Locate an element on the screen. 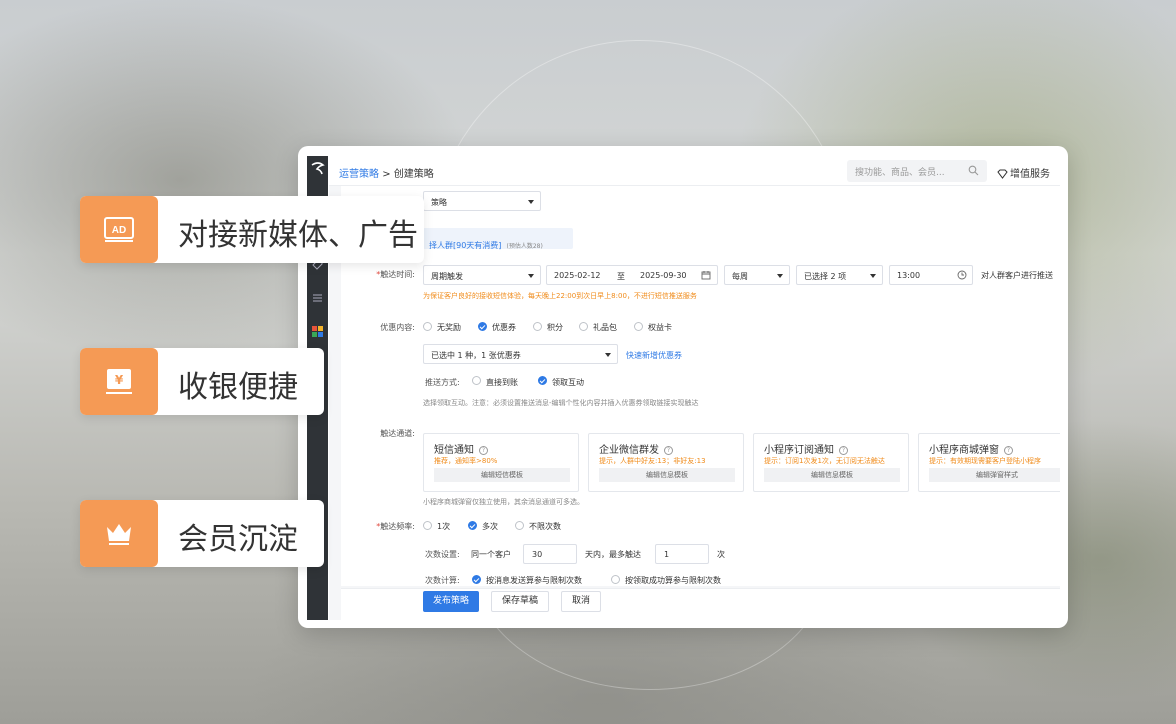 This screenshot has height=724, width=1176. weekday-value: 已选择 2 项 is located at coordinates (825, 276).